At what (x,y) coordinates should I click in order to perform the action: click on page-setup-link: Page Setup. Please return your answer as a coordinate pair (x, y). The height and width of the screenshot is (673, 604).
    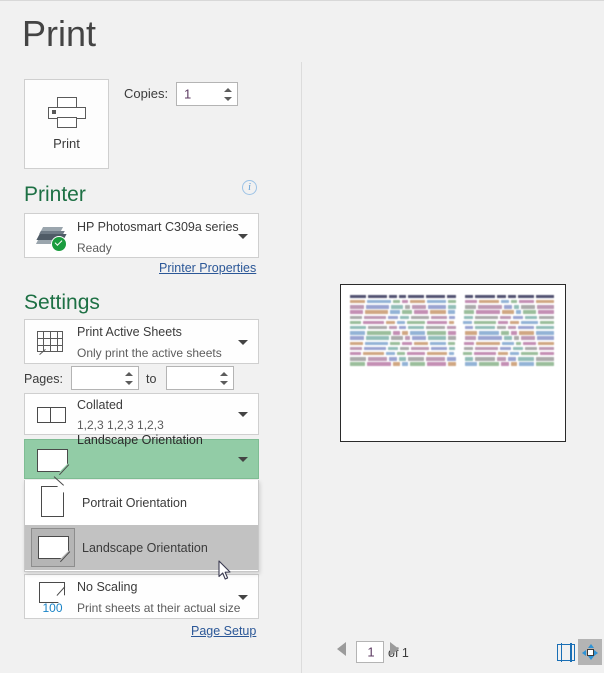
    Looking at the image, I should click on (223, 631).